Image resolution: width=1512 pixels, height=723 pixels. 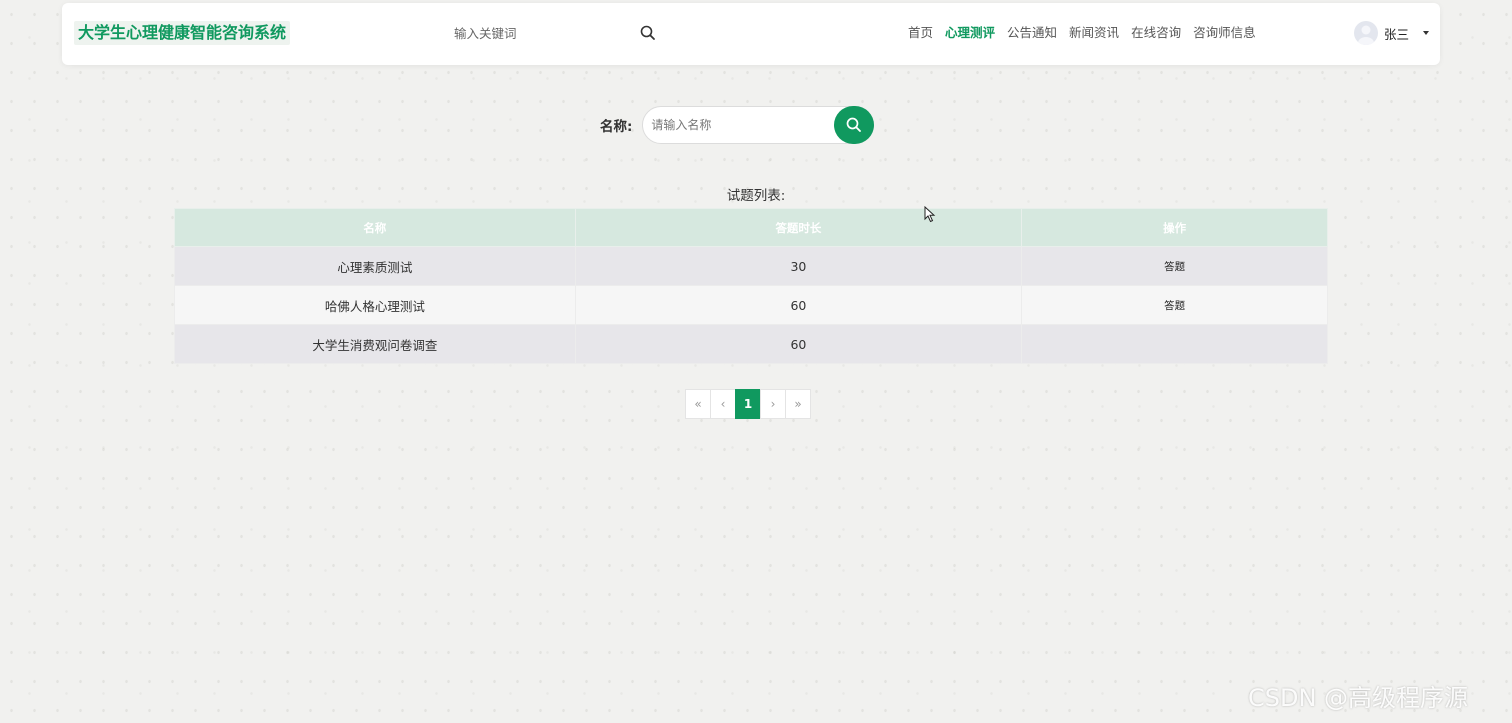 What do you see at coordinates (723, 404) in the screenshot?
I see `prev-page-button: ‹` at bounding box center [723, 404].